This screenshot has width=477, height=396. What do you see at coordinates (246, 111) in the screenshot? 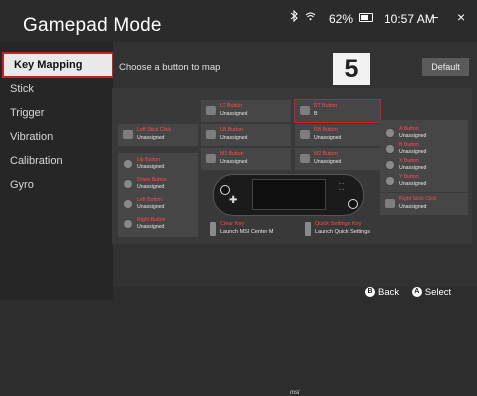
I see `lt-button-card: LT Button Unassigned` at bounding box center [246, 111].